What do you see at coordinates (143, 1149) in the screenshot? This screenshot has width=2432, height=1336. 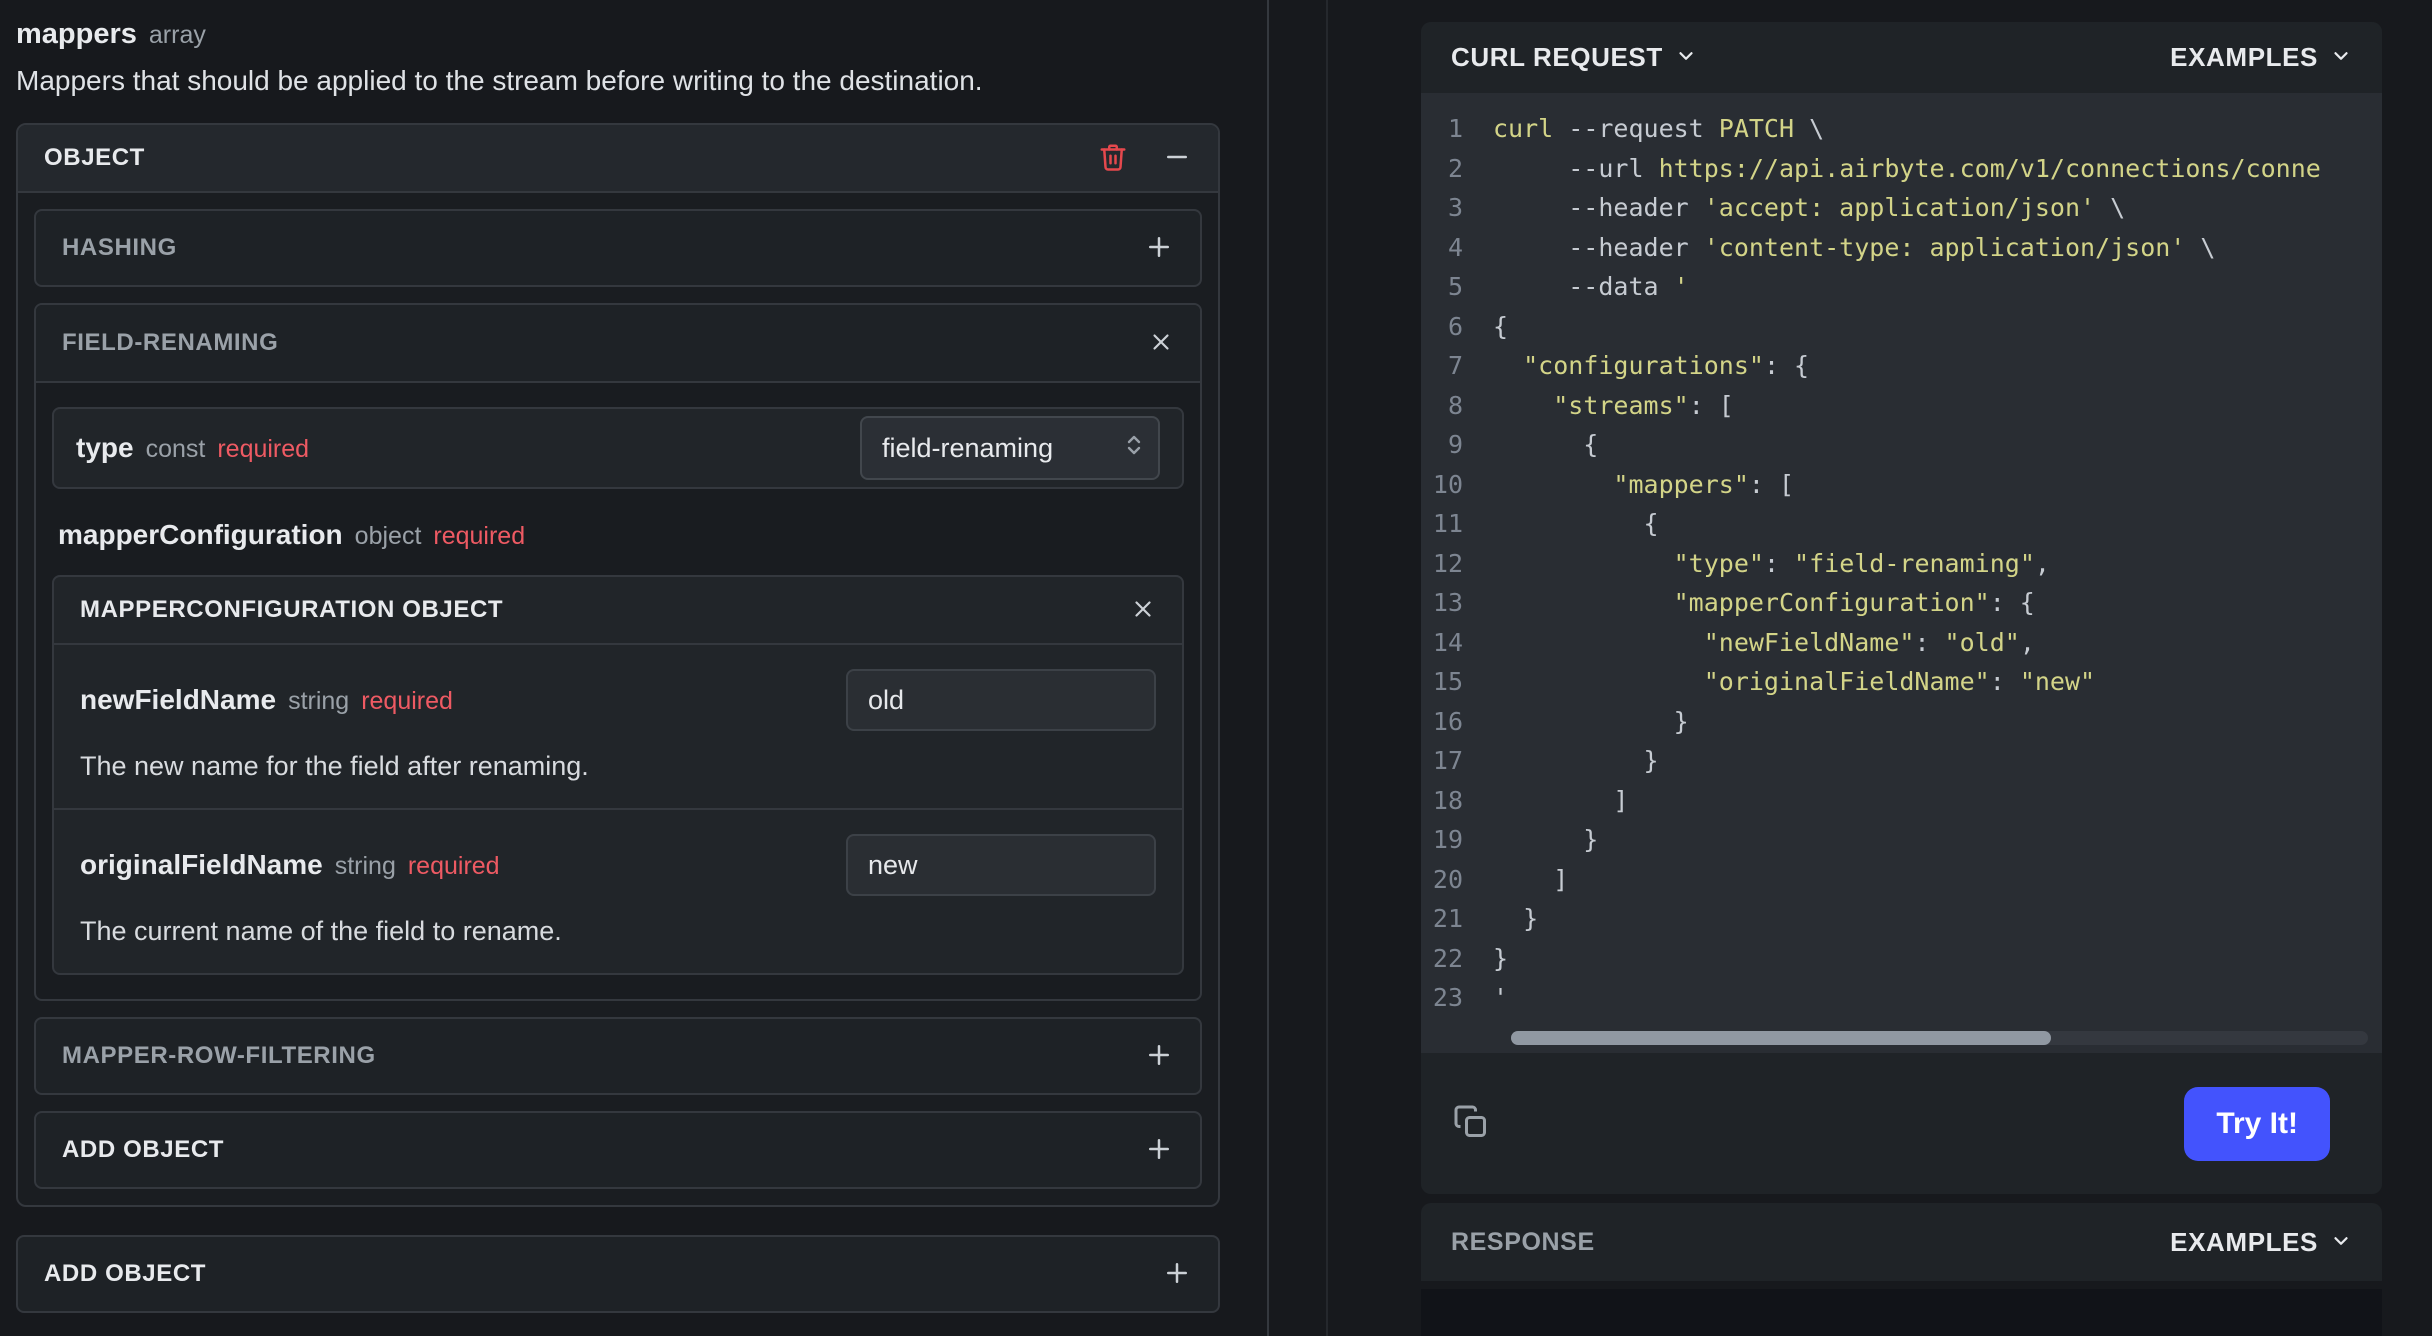 I see `add-object-inner-label: ADD OBJECT` at bounding box center [143, 1149].